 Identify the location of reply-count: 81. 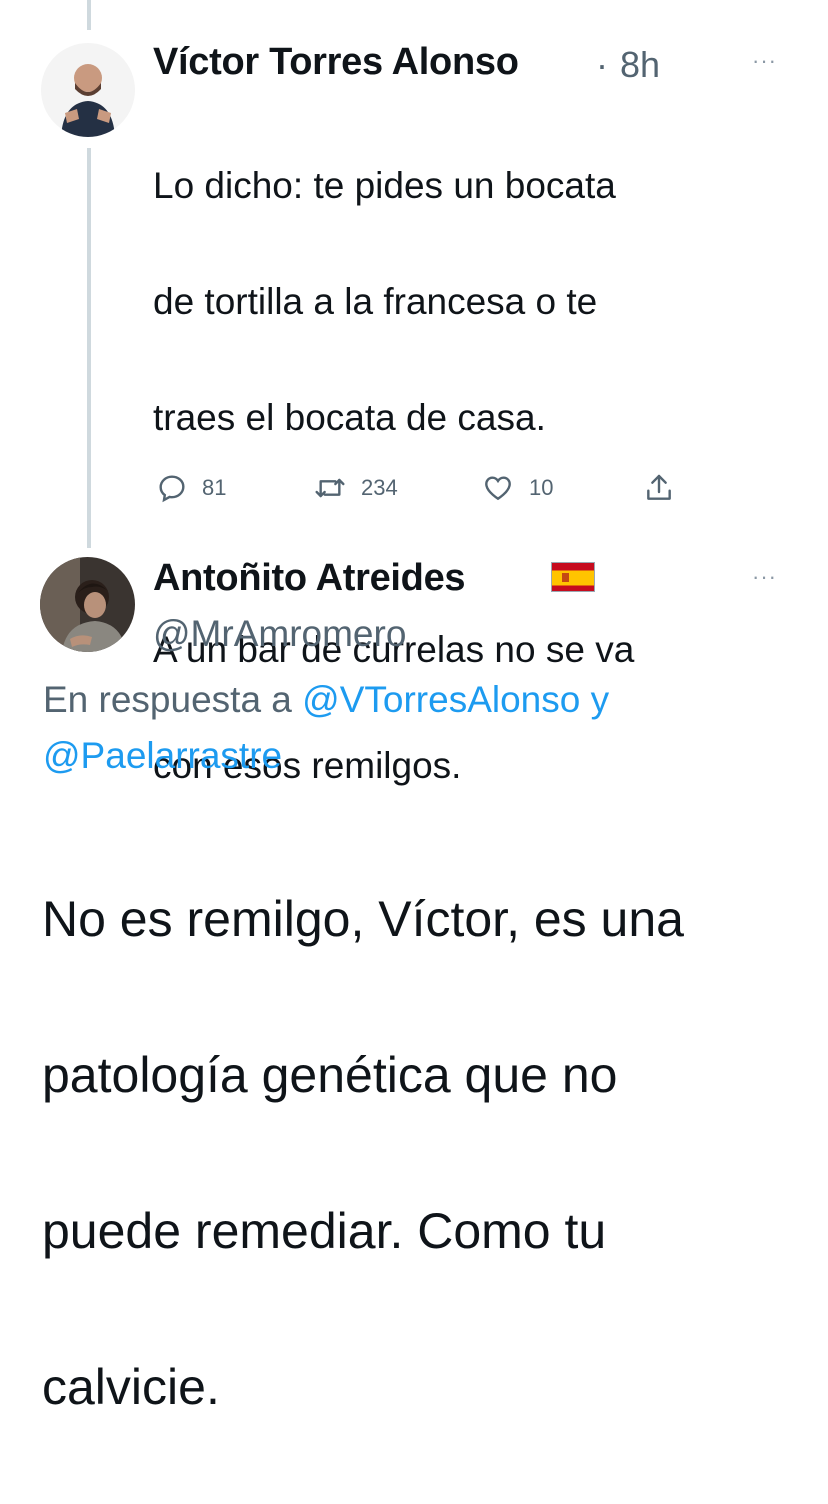
(214, 487).